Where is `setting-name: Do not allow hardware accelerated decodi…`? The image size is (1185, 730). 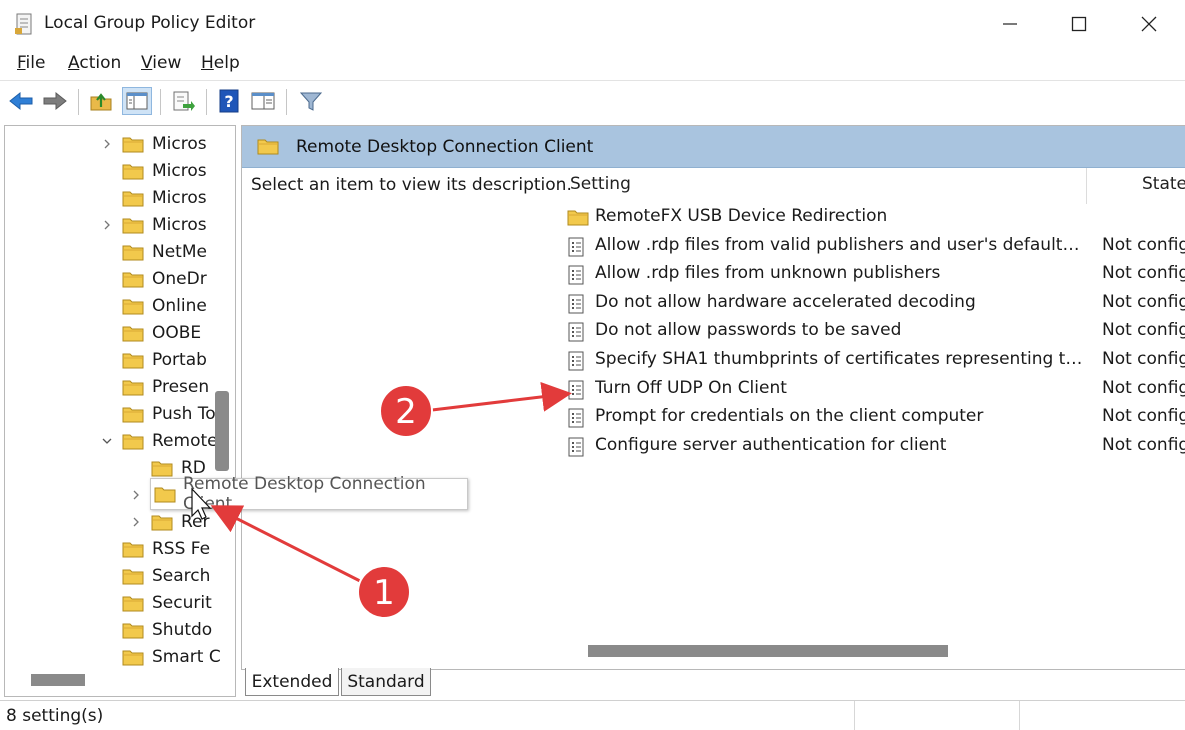 setting-name: Do not allow hardware accelerated decodi… is located at coordinates (785, 301).